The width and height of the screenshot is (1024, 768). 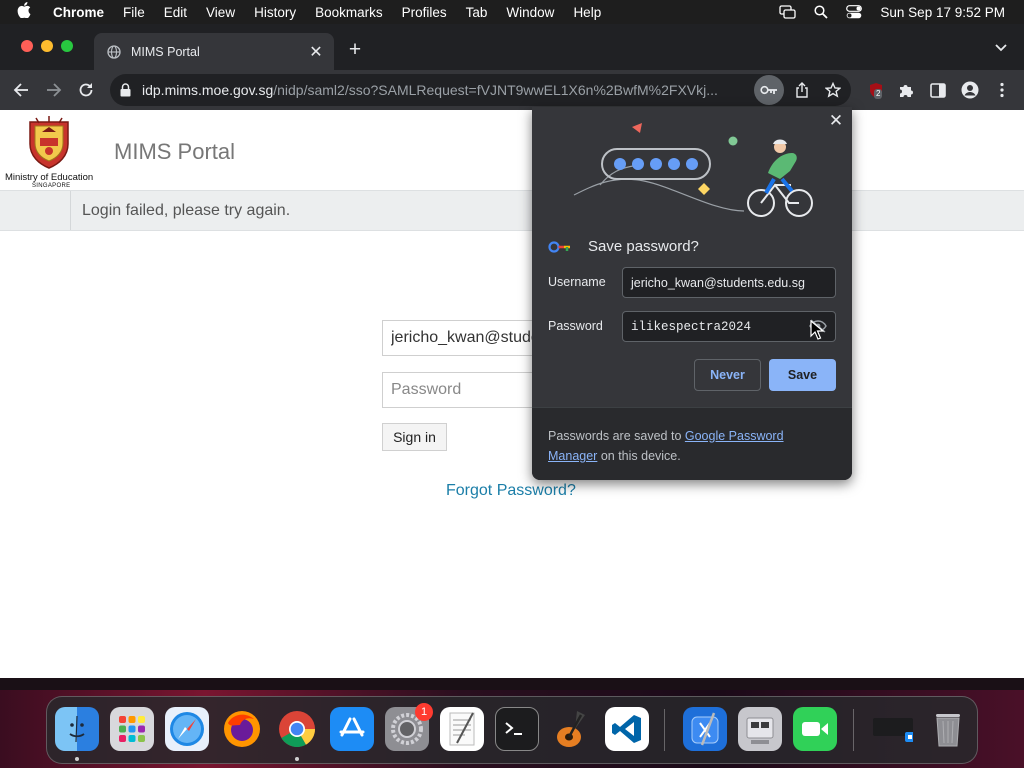 I want to click on tab-mims-portal: MIMS Portal ✕, so click(x=214, y=51).